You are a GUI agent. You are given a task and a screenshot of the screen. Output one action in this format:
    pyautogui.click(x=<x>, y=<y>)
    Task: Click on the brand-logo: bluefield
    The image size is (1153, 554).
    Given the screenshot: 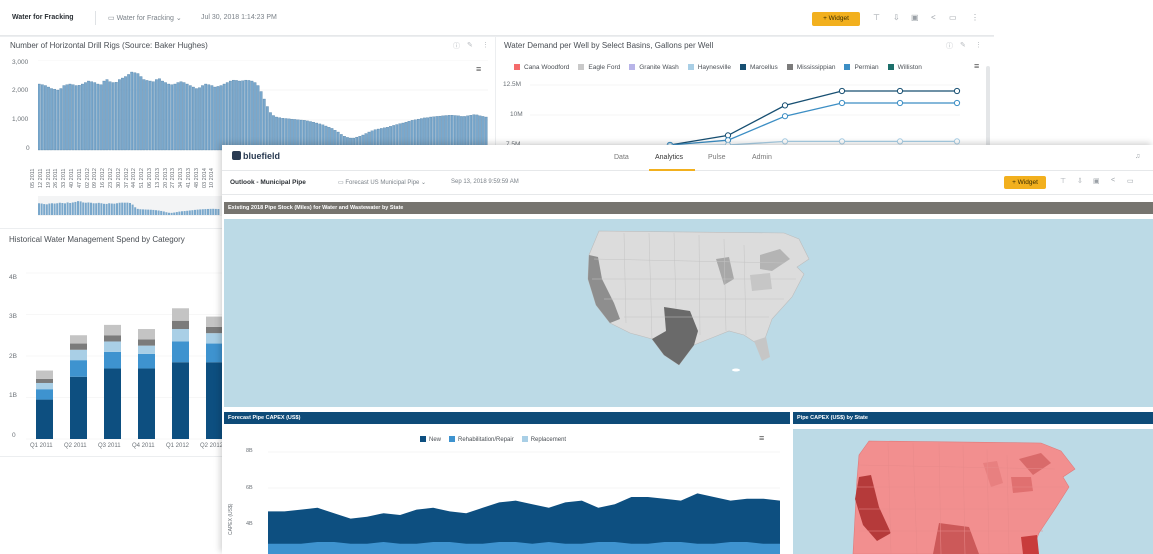 What is the action you would take?
    pyautogui.click(x=256, y=156)
    